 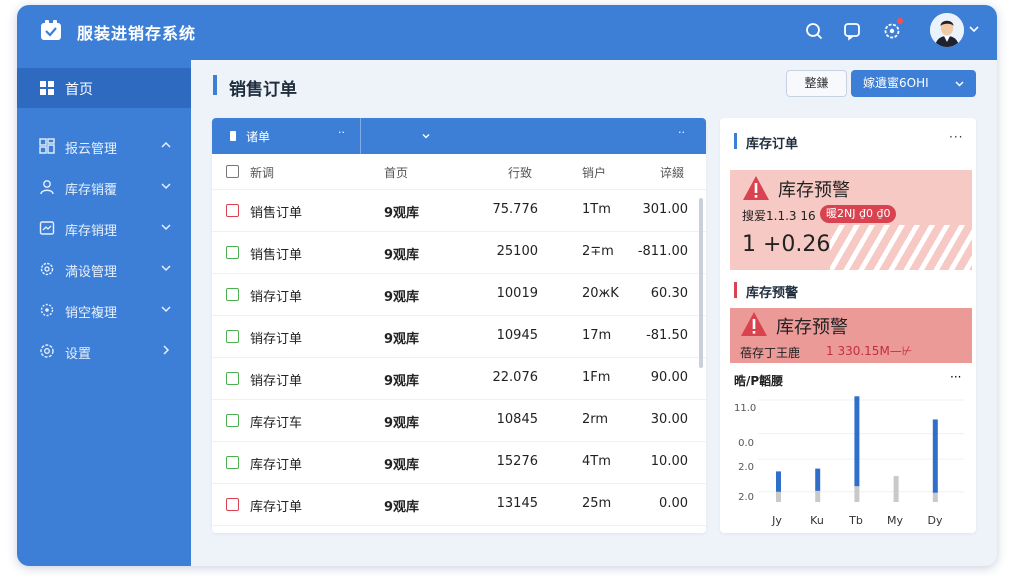 I want to click on select-all-checkbox, so click(x=232, y=171).